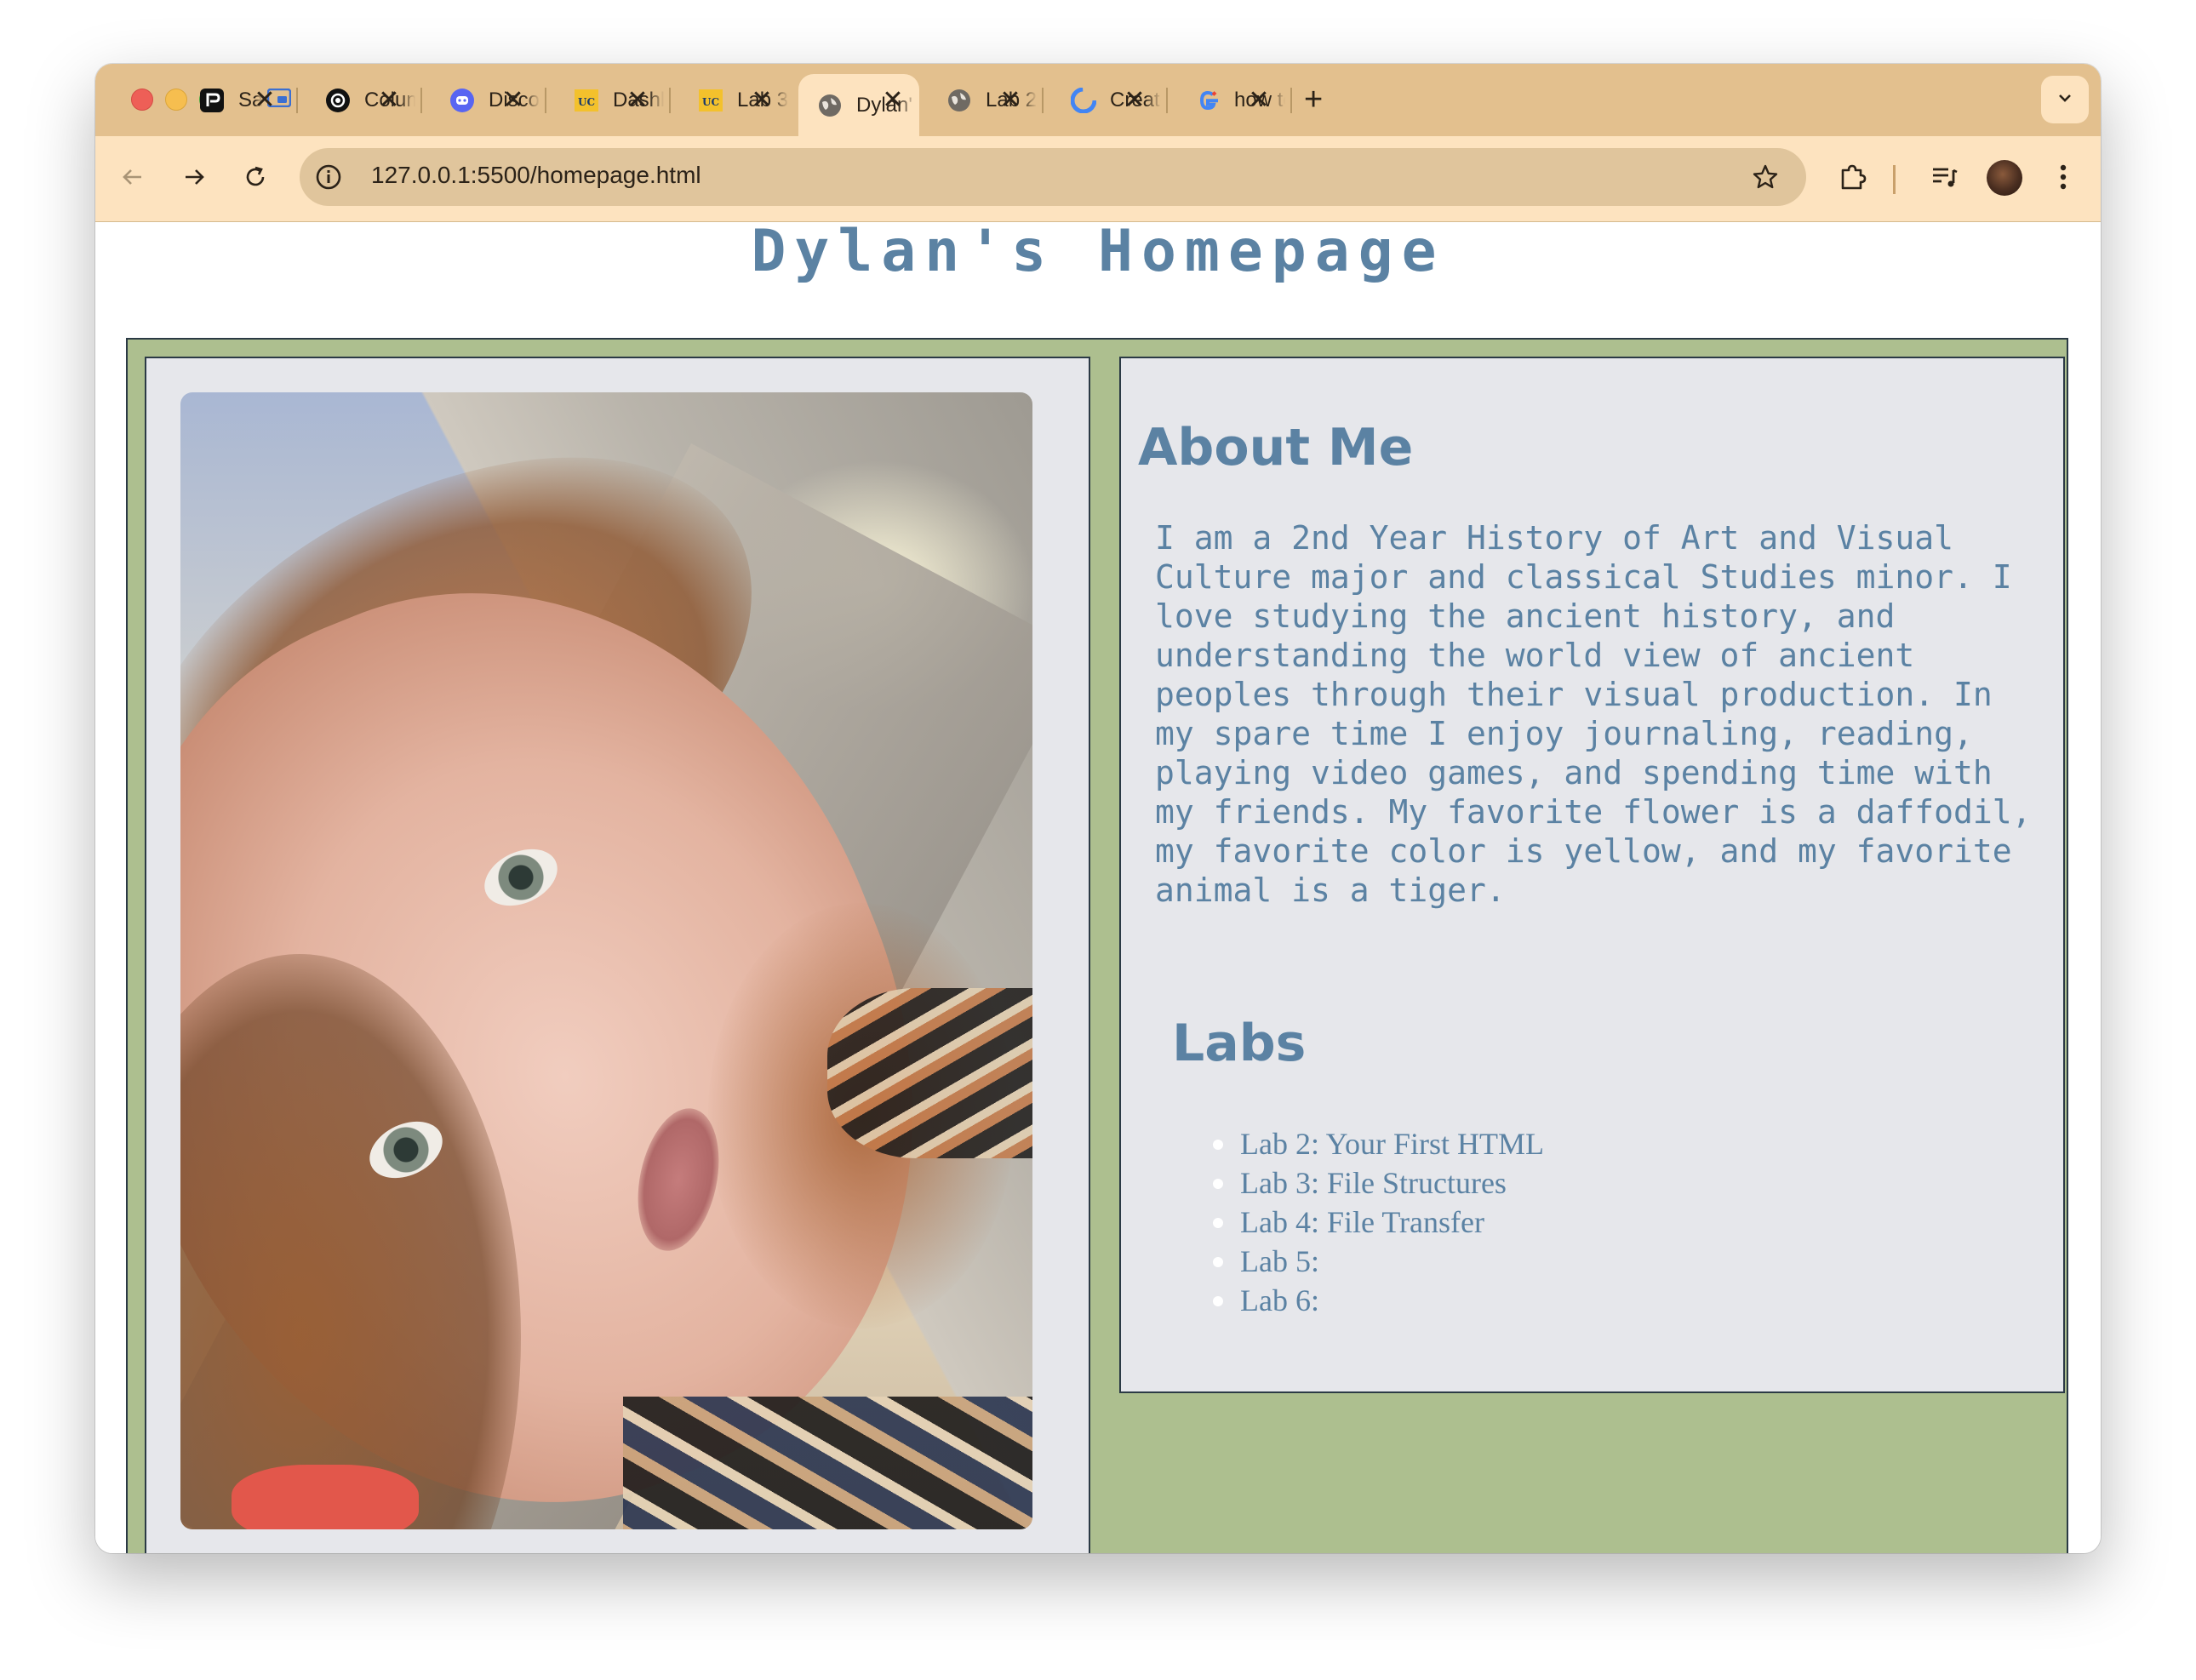 This screenshot has width=2196, height=1680. I want to click on arrow-left-icon, so click(133, 179).